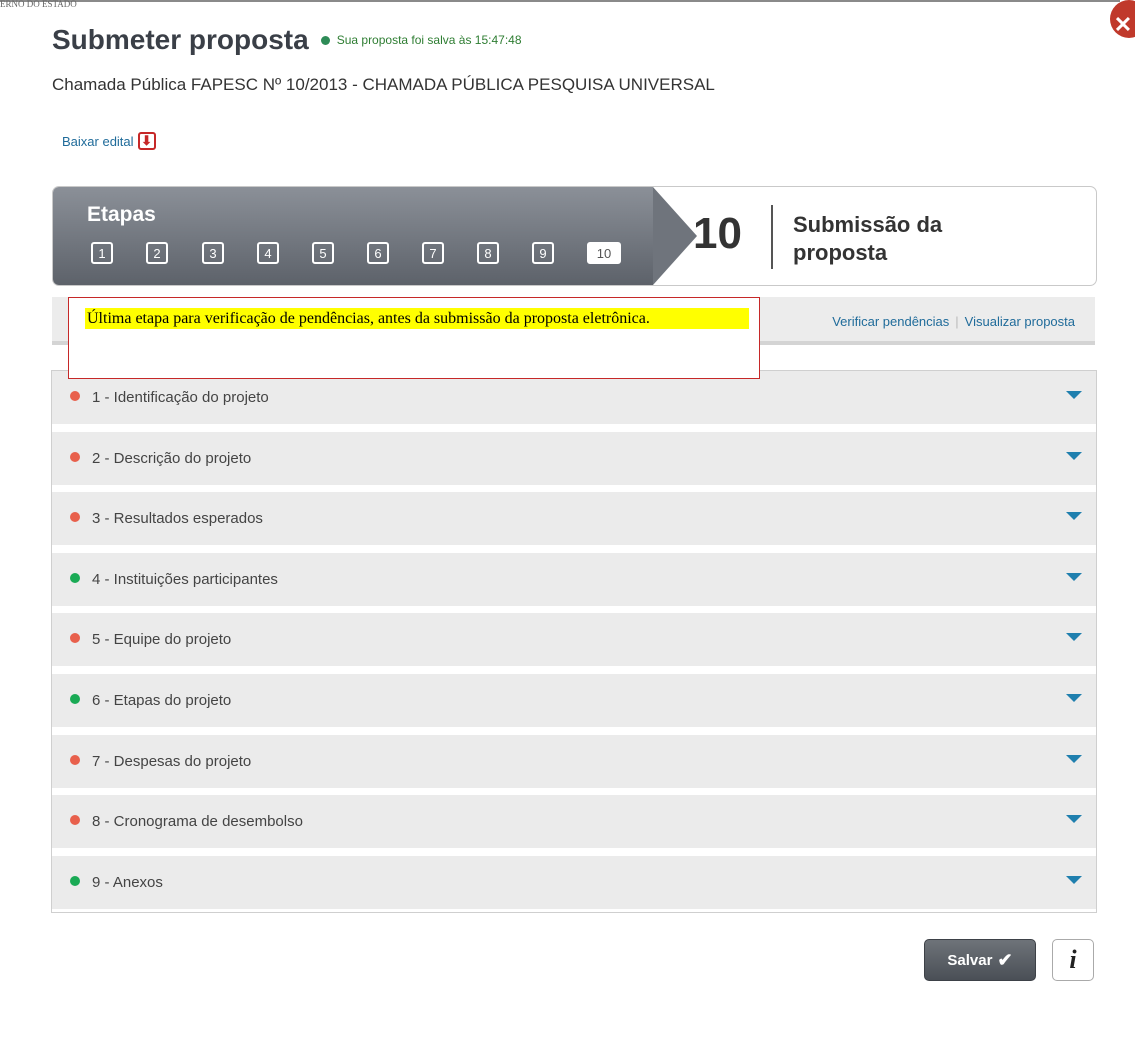  I want to click on checkmark-icon: ✔, so click(1005, 959).